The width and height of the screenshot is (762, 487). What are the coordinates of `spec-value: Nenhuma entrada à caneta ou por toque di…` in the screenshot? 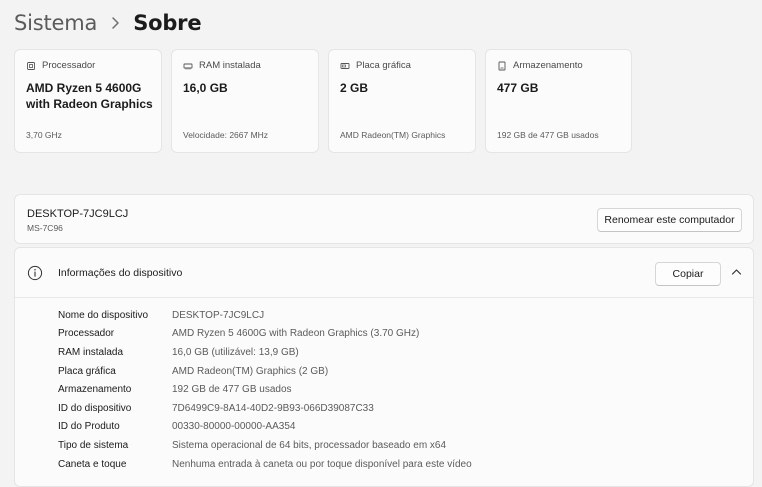 It's located at (322, 464).